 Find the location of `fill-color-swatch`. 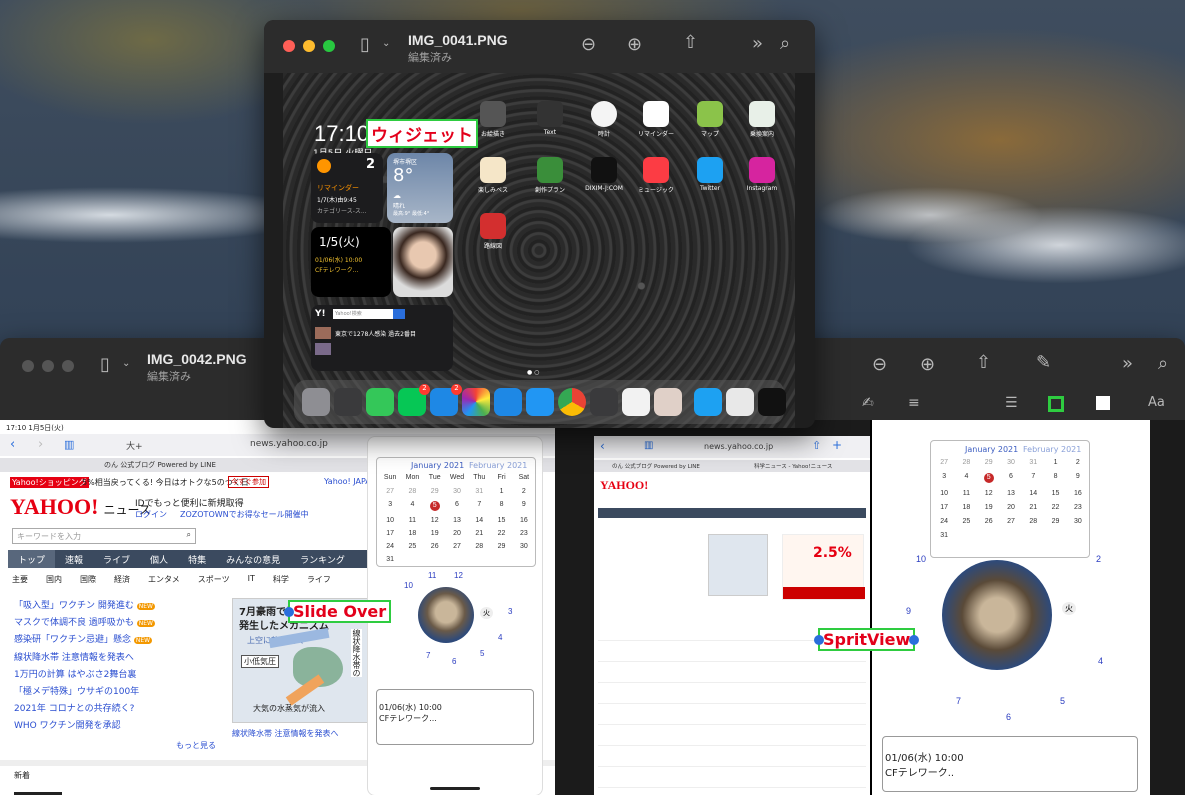

fill-color-swatch is located at coordinates (1103, 403).